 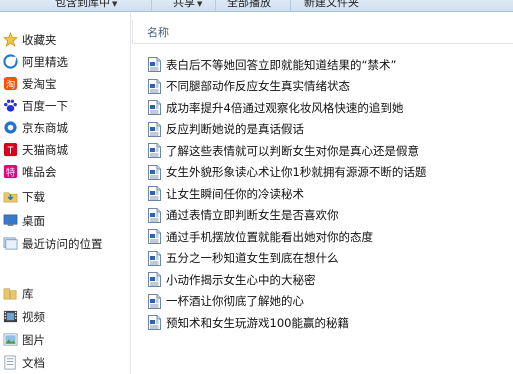 What do you see at coordinates (62, 243) in the screenshot?
I see `nav-item-label: 最近访问的位置` at bounding box center [62, 243].